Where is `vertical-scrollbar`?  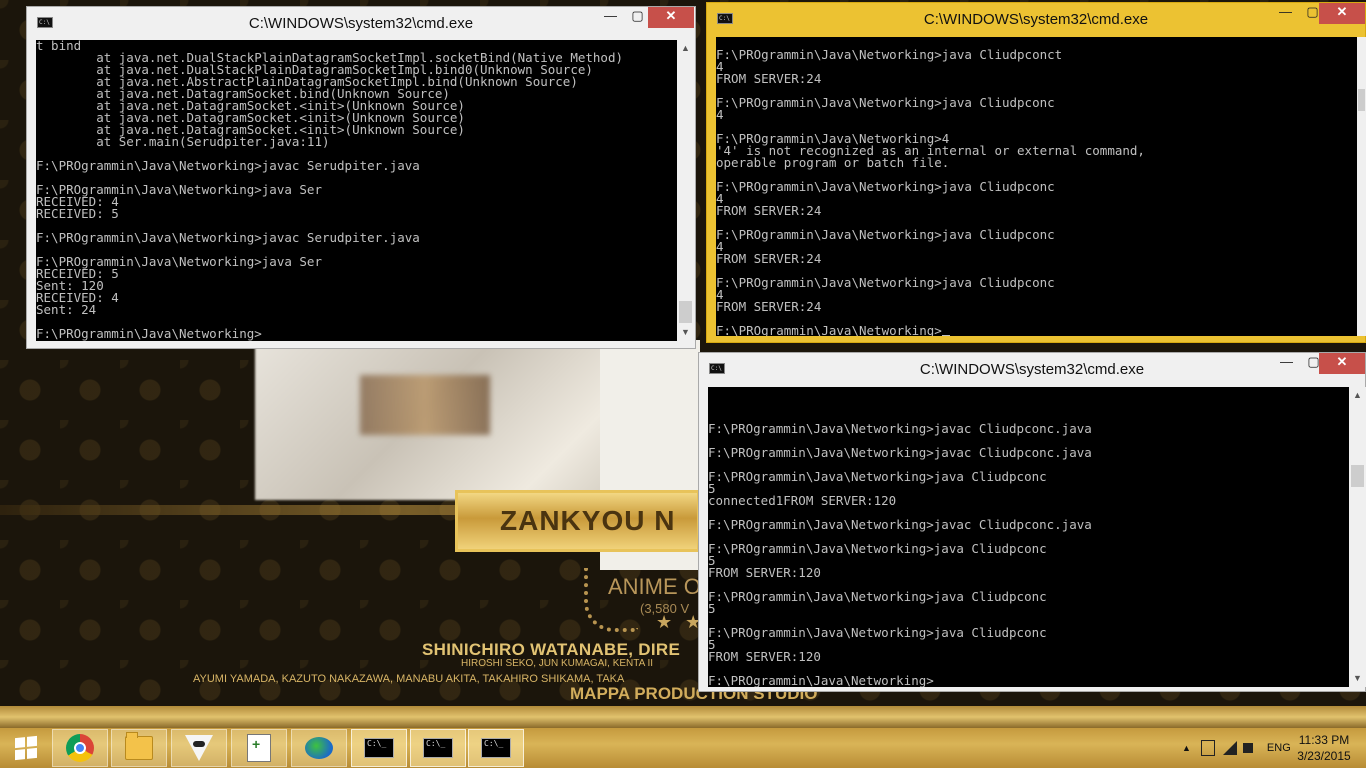 vertical-scrollbar is located at coordinates (1361, 186).